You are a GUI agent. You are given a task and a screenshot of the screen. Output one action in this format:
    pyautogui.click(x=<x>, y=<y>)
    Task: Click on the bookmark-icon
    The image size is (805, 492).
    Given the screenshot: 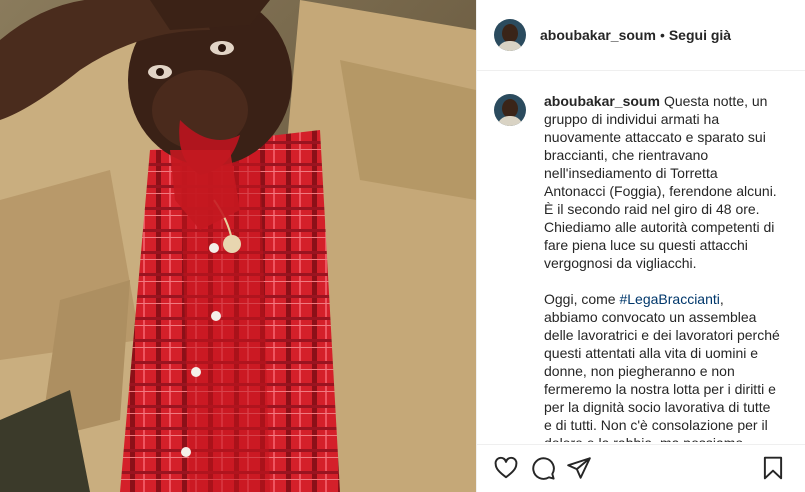 What is the action you would take?
    pyautogui.click(x=773, y=468)
    